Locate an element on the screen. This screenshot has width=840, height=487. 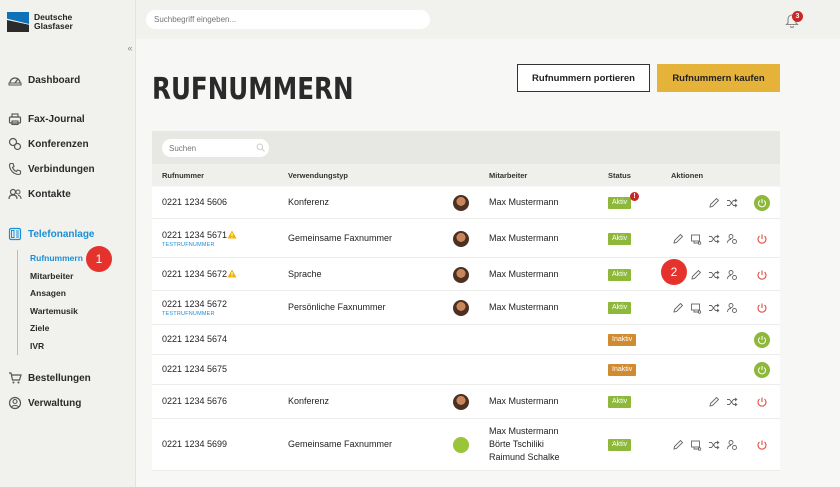
buy-numbers-button: Rufnummern kaufen is located at coordinates (718, 78).